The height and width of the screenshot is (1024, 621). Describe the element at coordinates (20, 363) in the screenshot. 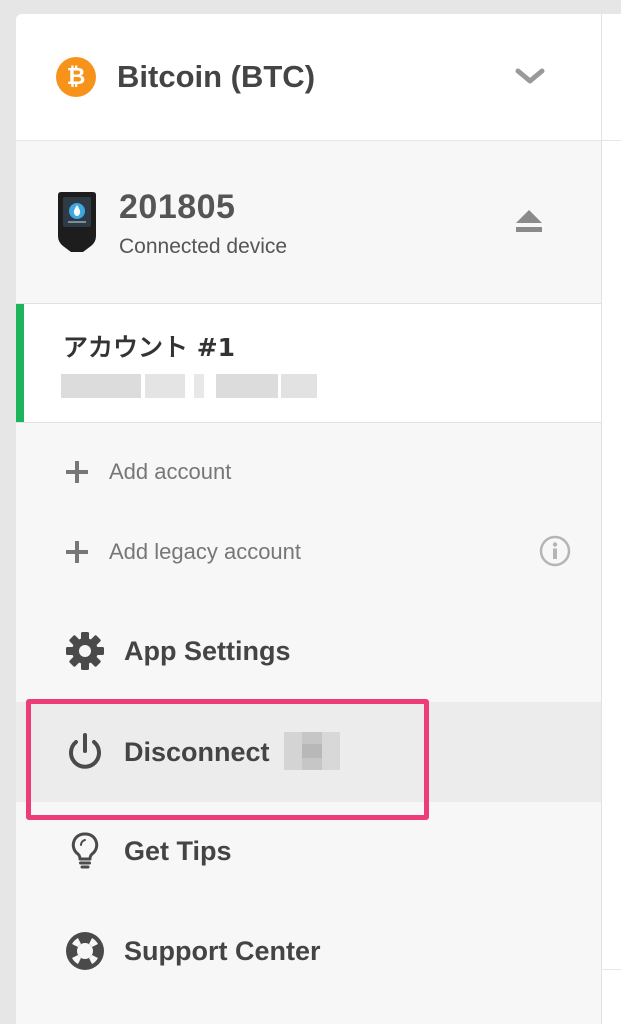

I see `account-active-indicator` at that location.